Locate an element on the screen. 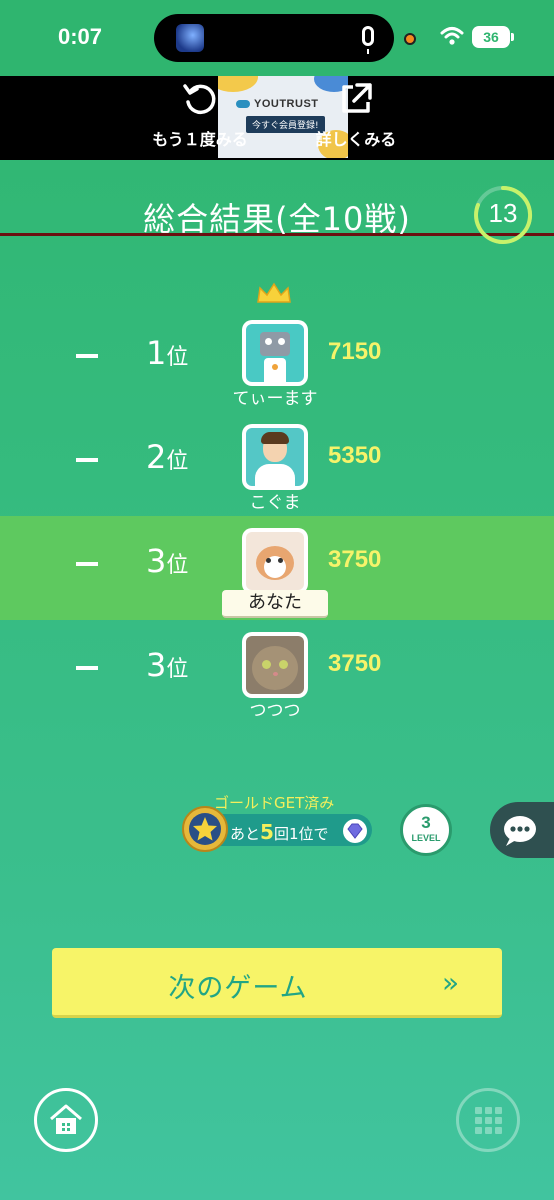 This screenshot has width=554, height=1200. double-chevron-right-icon: » is located at coordinates (451, 982).